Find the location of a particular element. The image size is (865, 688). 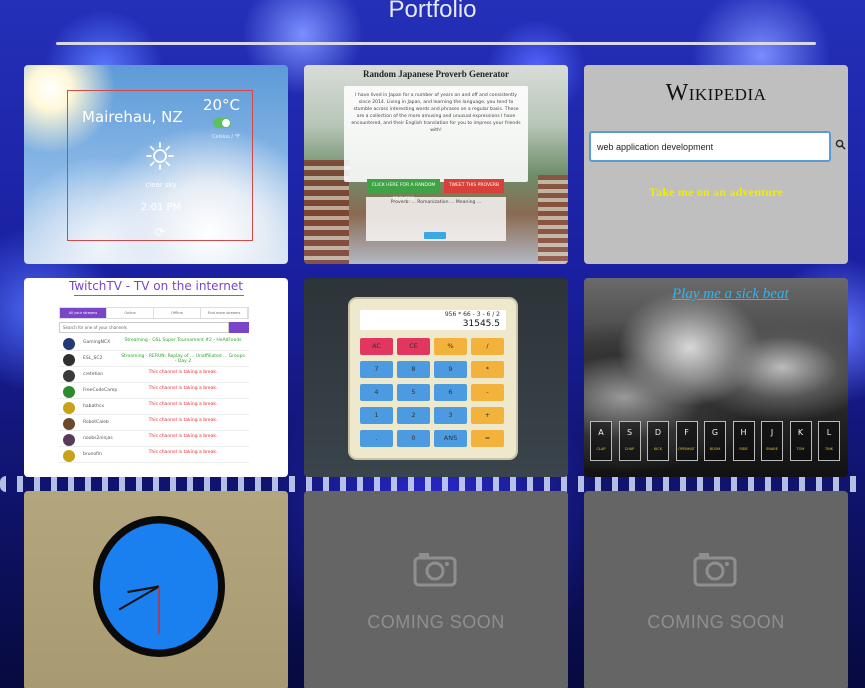

drum-title: Play me a sick beat is located at coordinates (730, 294).